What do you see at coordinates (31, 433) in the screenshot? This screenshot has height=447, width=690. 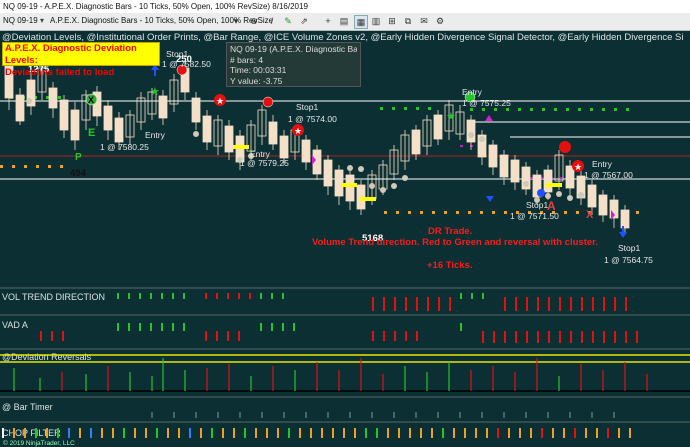 I see `panel-title-chop: CHOP FILTER` at bounding box center [31, 433].